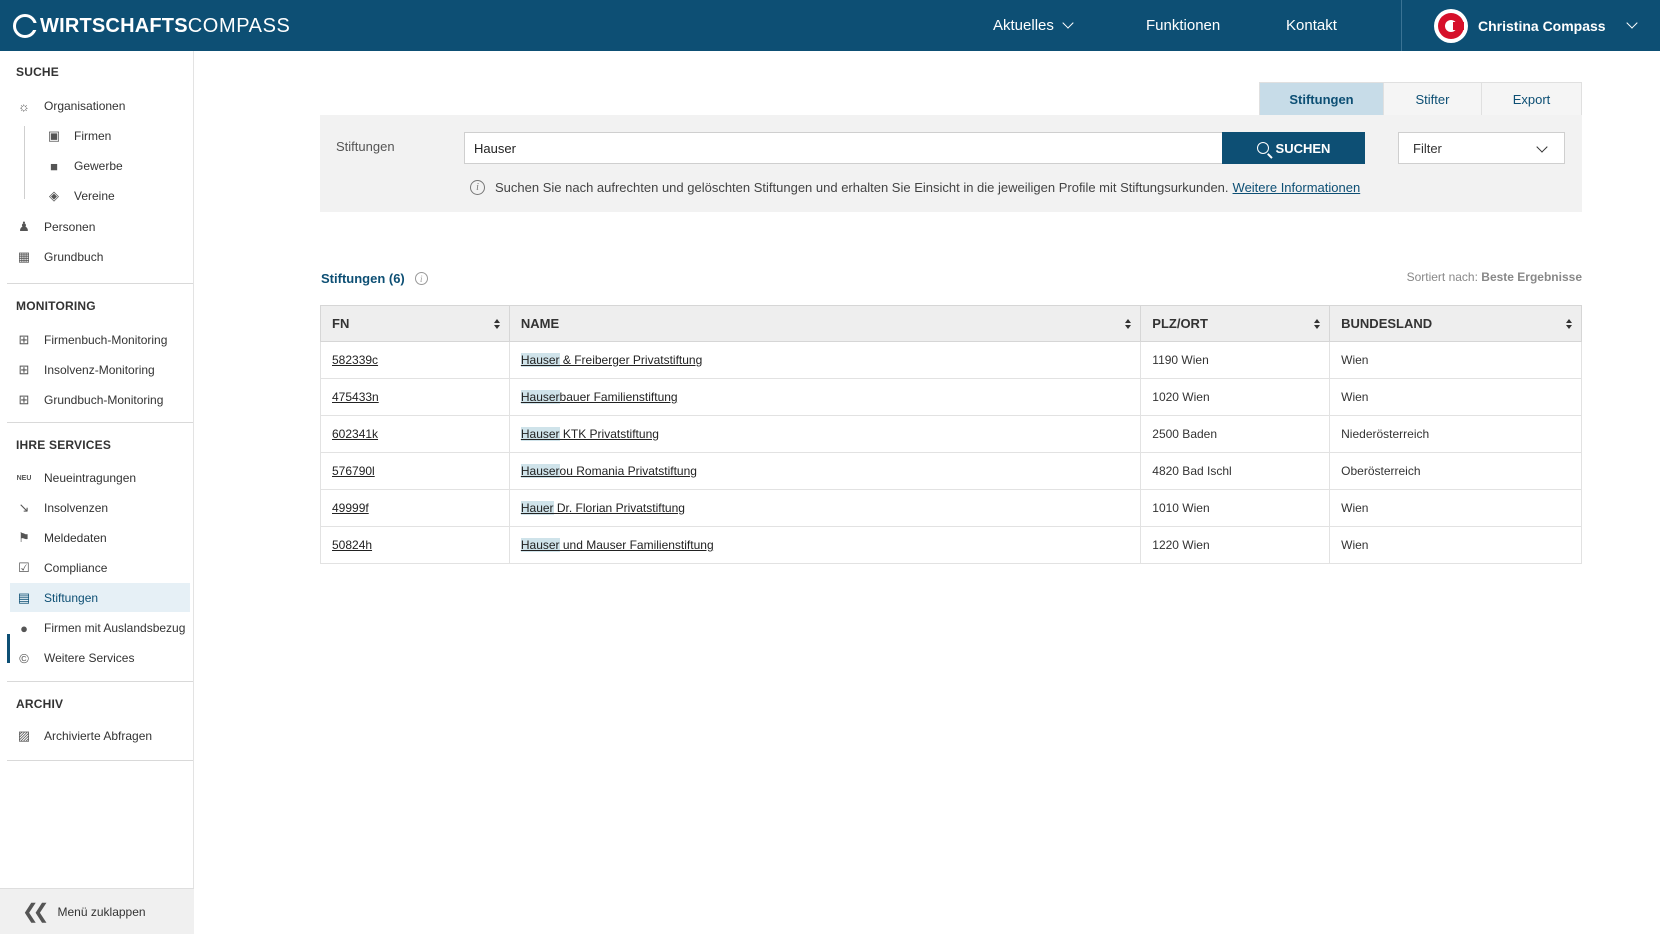  Describe the element at coordinates (352, 545) in the screenshot. I see `fn-link: 50824h` at that location.